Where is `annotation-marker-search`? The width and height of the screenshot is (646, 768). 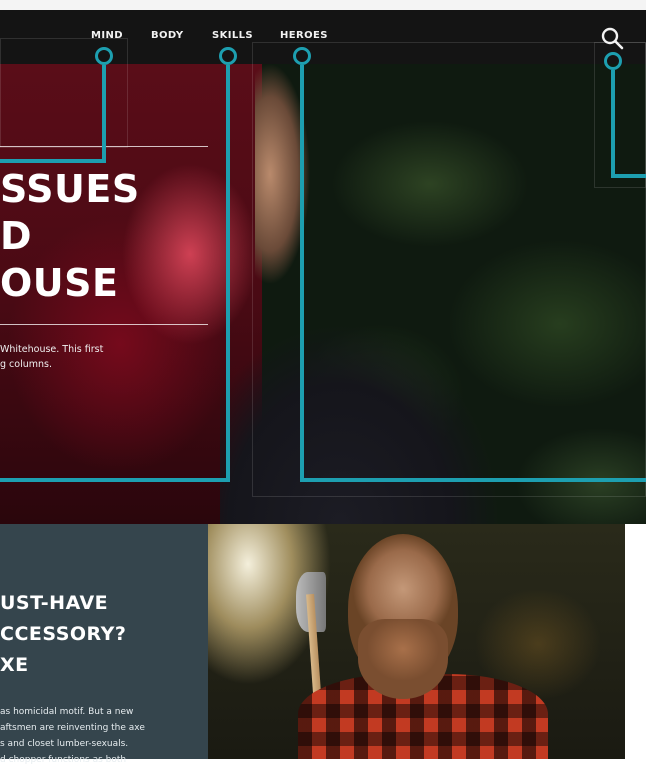 annotation-marker-search is located at coordinates (613, 61).